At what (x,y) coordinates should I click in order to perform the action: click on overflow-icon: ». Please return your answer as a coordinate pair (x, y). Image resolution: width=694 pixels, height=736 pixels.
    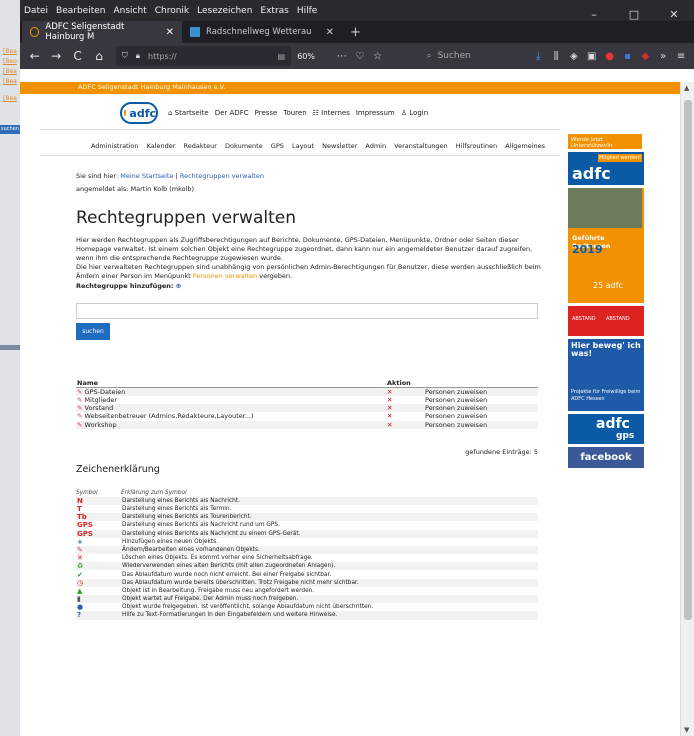
    Looking at the image, I should click on (663, 56).